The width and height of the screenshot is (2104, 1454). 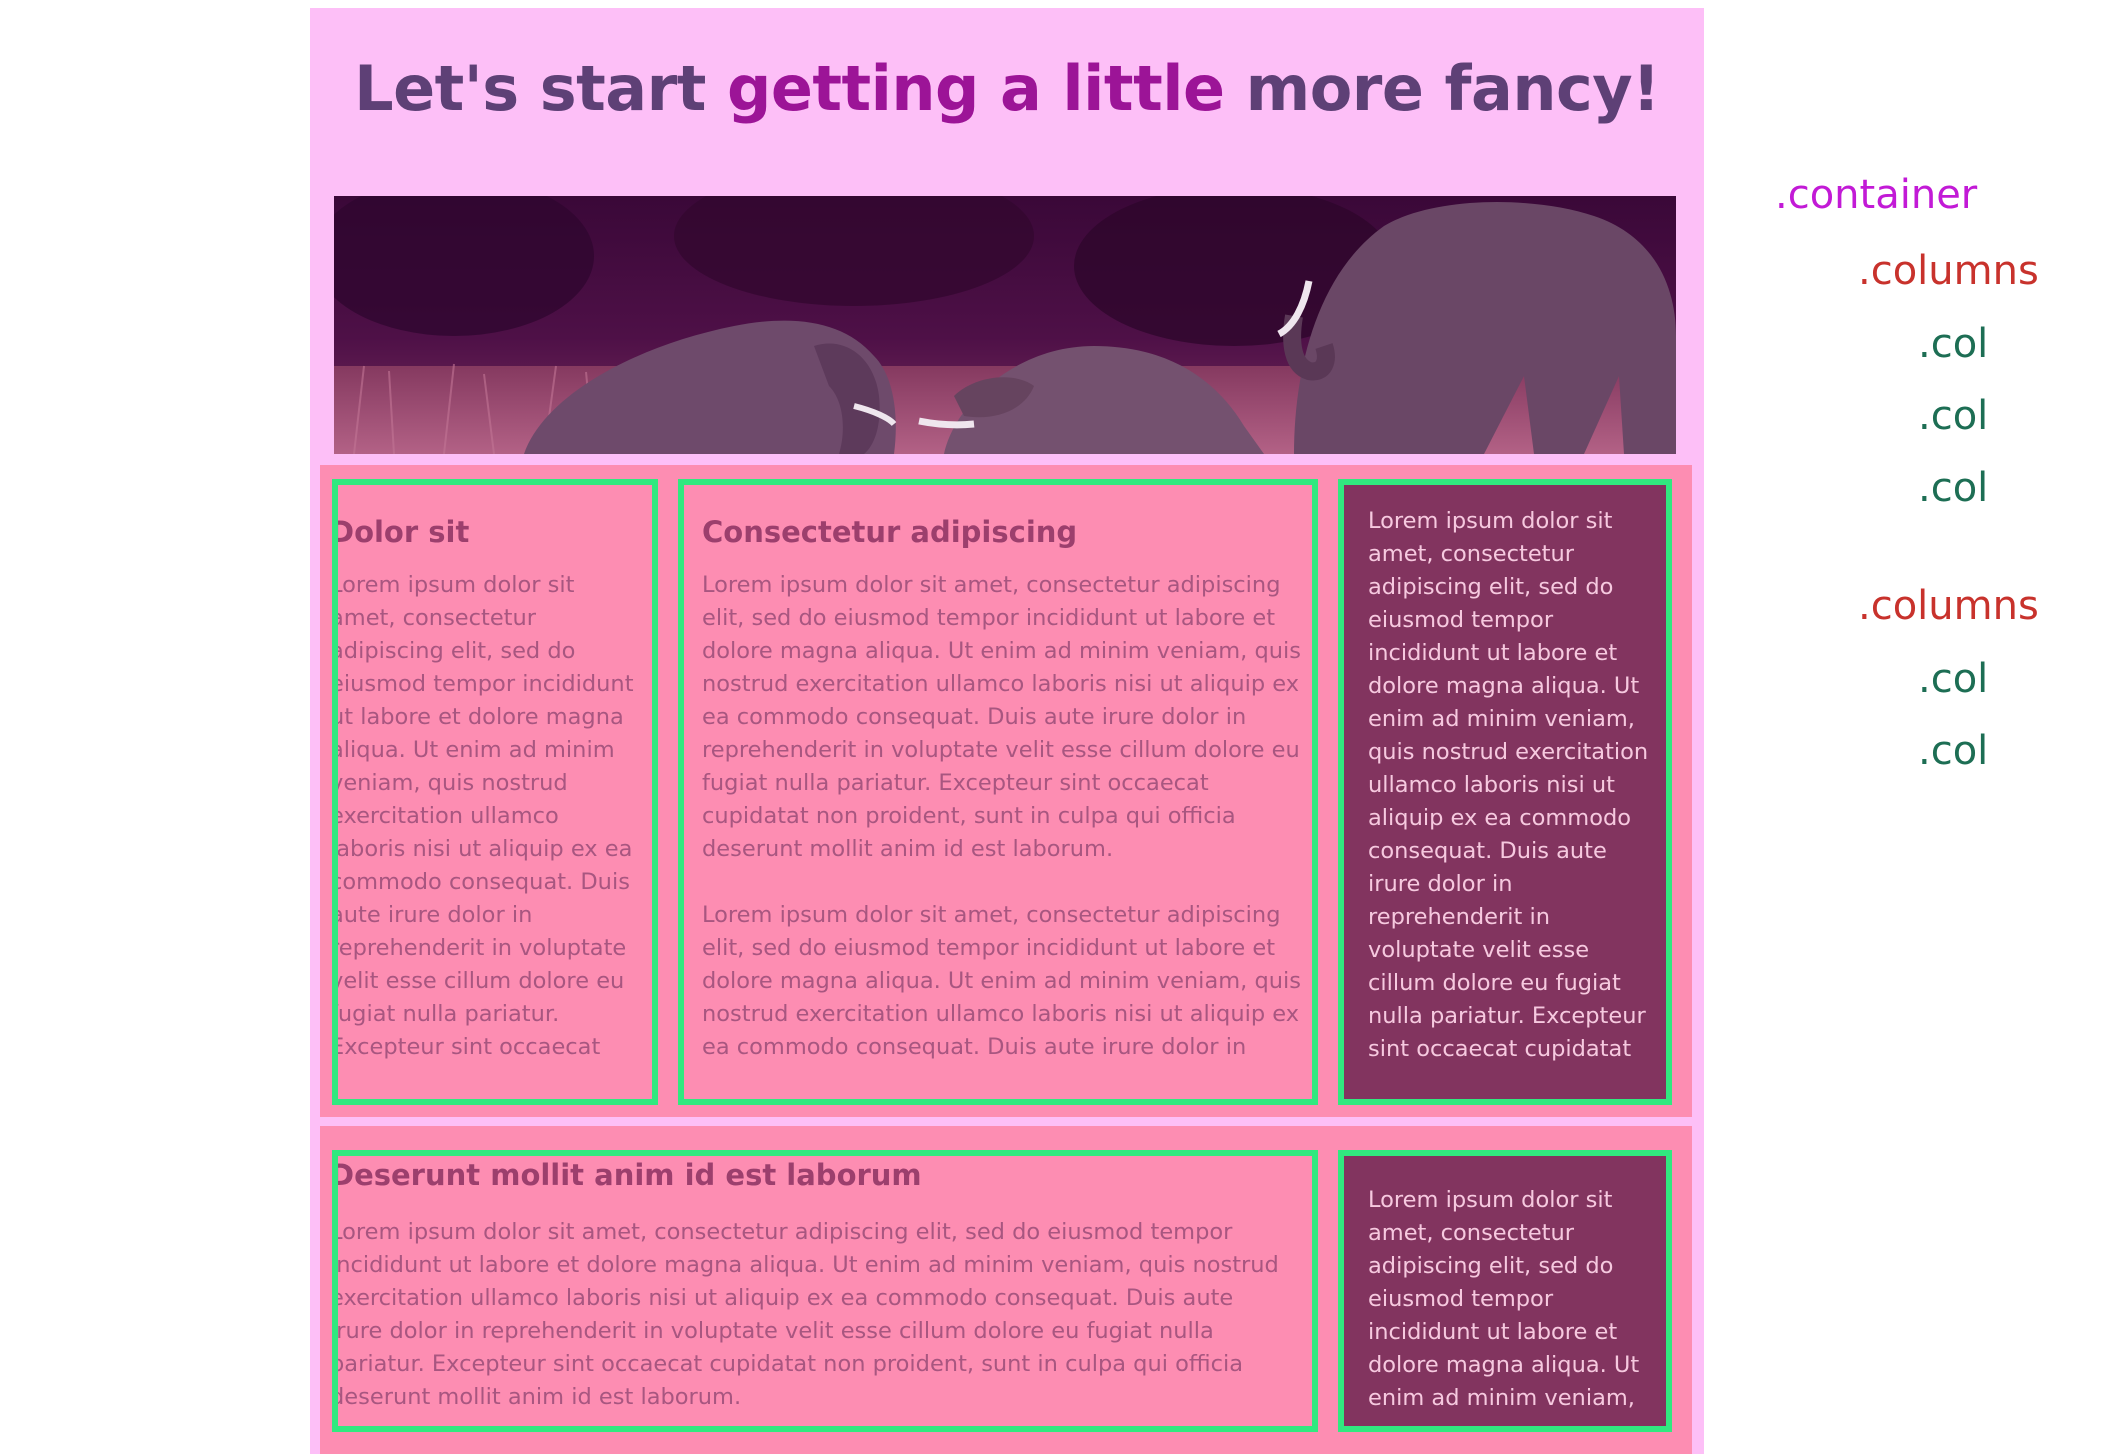 I want to click on col-heading: Consectetur adipiscing, so click(x=890, y=532).